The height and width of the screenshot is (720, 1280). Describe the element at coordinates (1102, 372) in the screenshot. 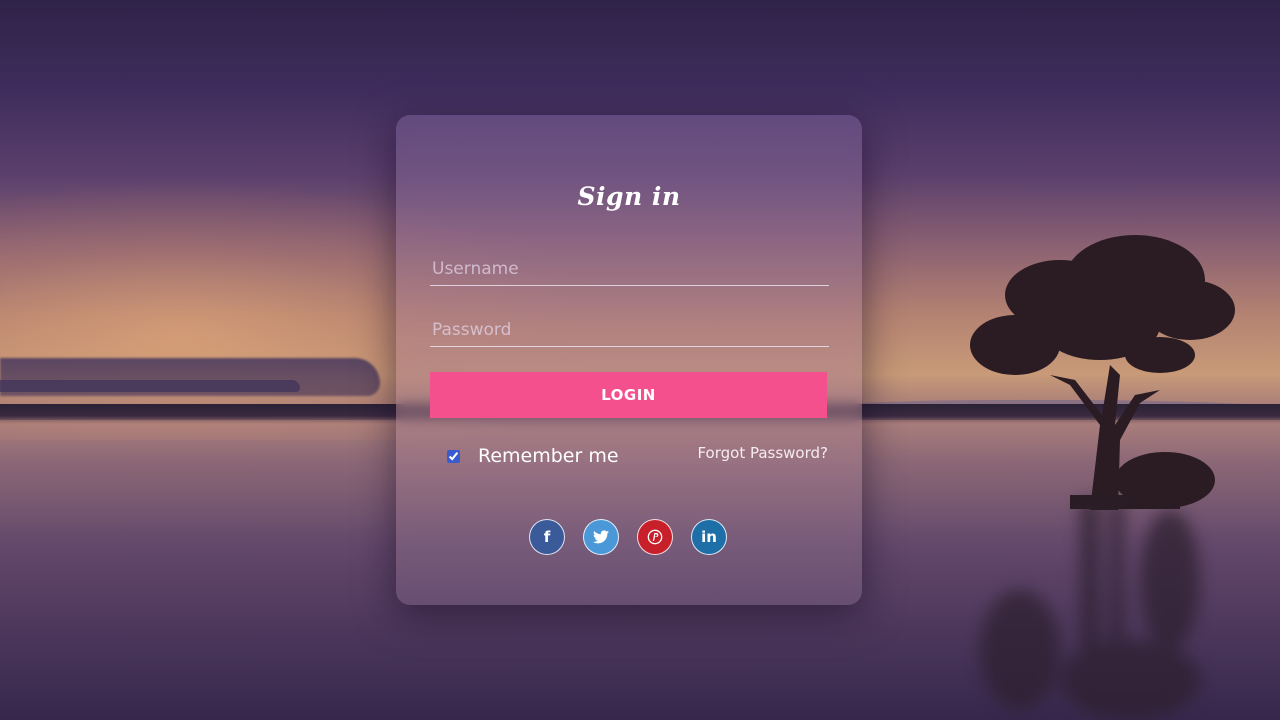

I see `tree-silhouette` at that location.